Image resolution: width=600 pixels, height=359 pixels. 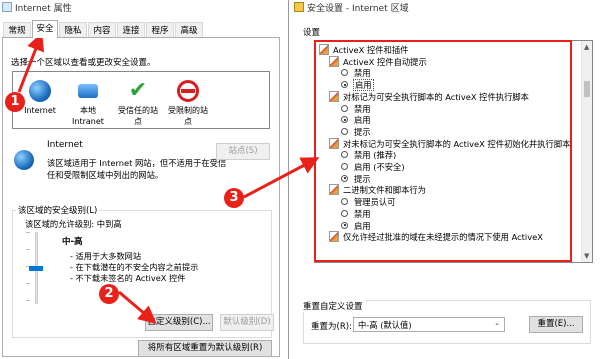 I want to click on annotation-badge-3: 3, so click(x=234, y=198).